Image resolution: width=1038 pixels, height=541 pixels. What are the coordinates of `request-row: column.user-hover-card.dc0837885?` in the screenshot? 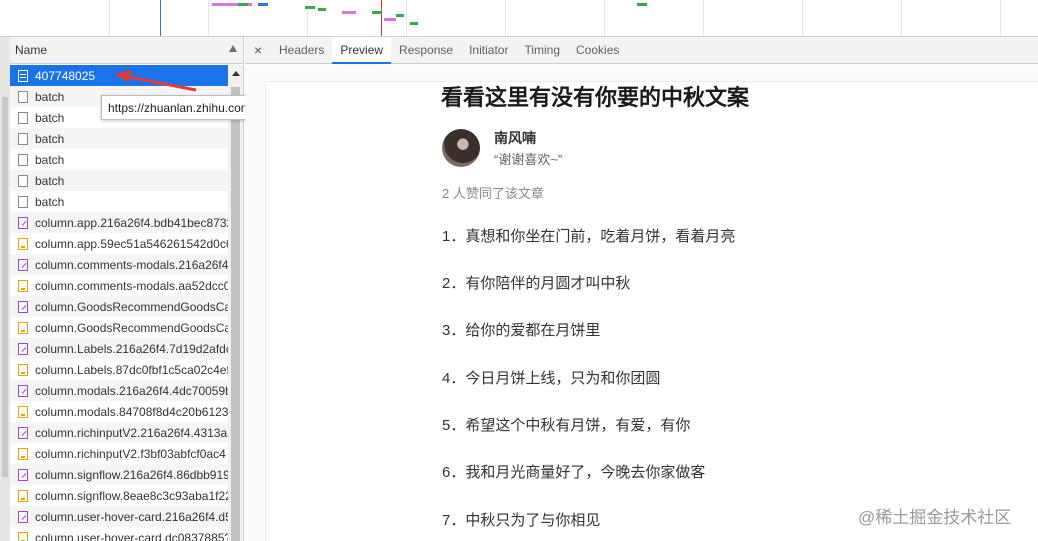 It's located at (119, 534).